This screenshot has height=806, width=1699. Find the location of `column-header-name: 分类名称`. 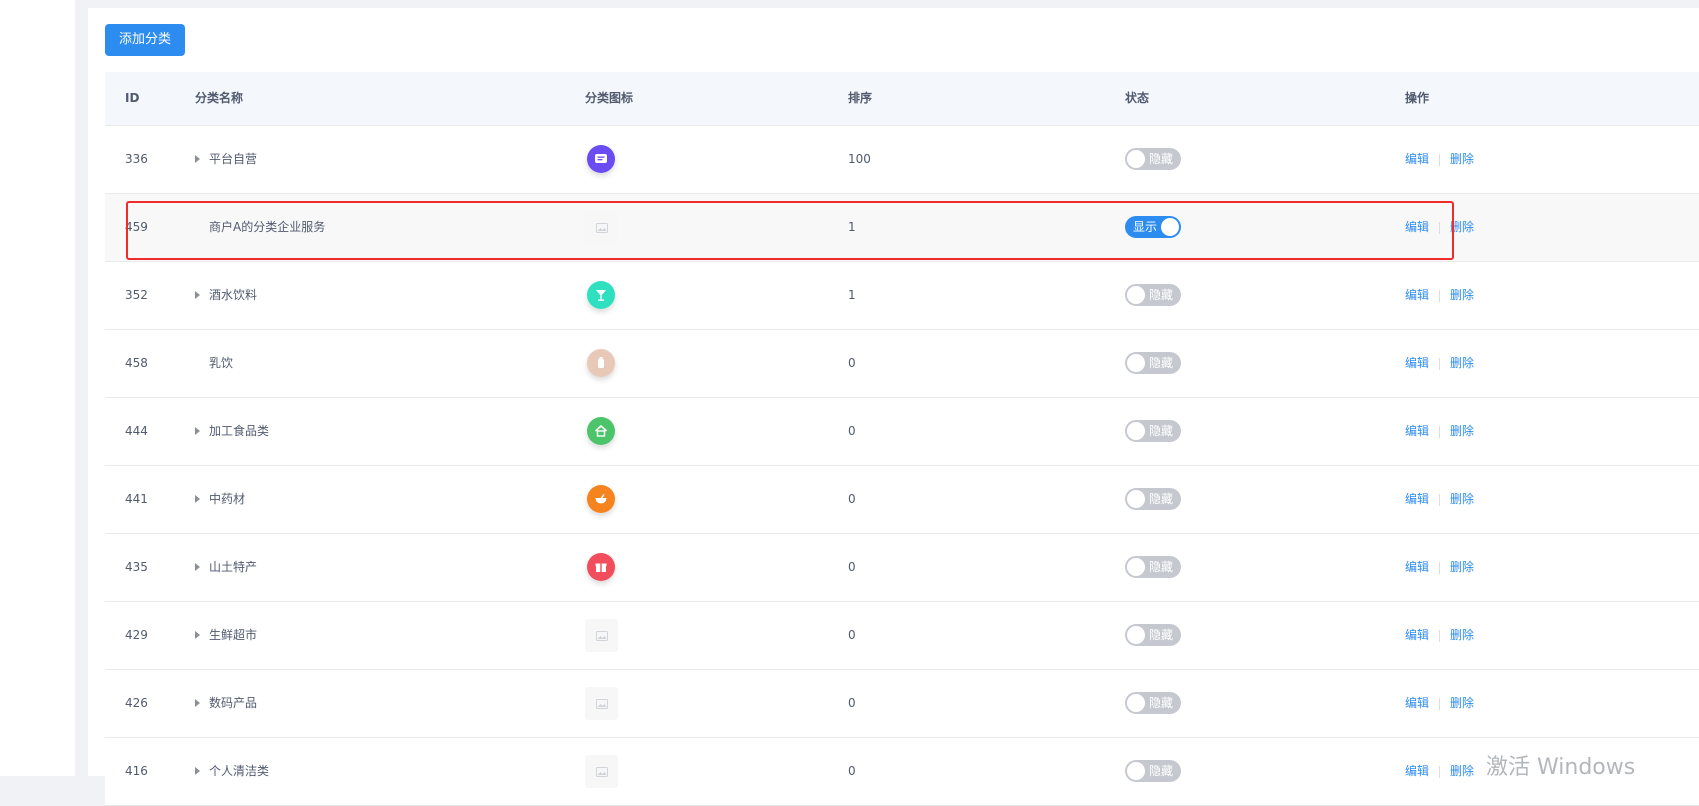

column-header-name: 分类名称 is located at coordinates (219, 98).